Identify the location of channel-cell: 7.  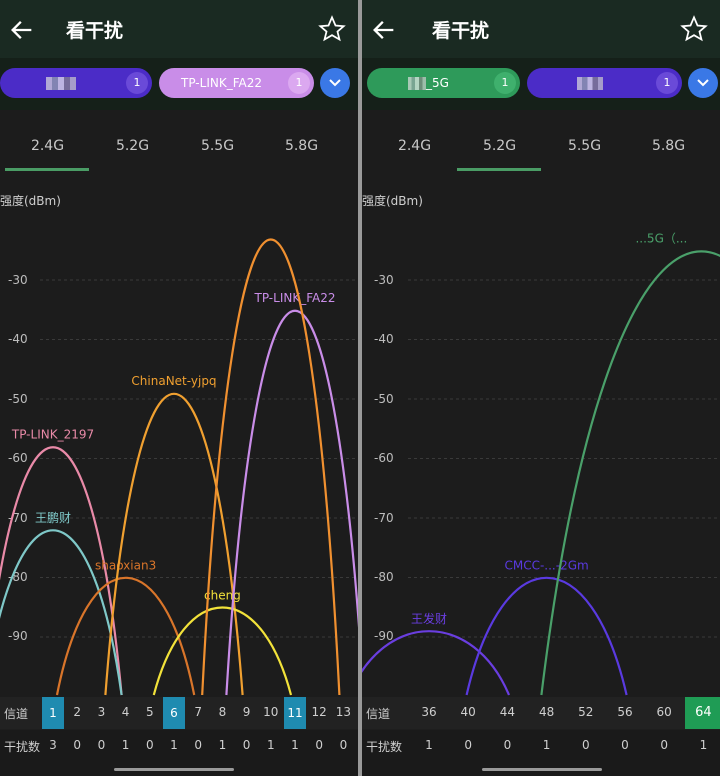
(198, 712).